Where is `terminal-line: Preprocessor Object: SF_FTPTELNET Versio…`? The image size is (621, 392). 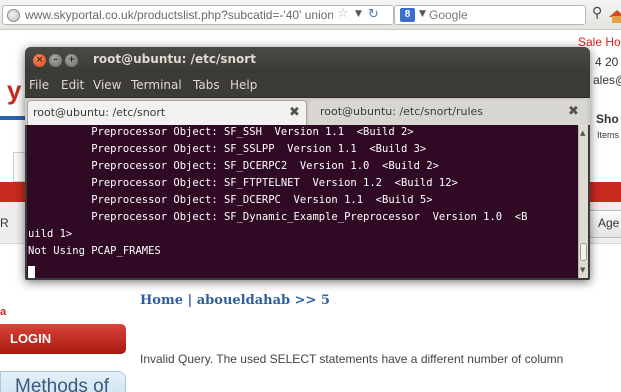 terminal-line: Preprocessor Object: SF_FTPTELNET Versio… is located at coordinates (243, 183).